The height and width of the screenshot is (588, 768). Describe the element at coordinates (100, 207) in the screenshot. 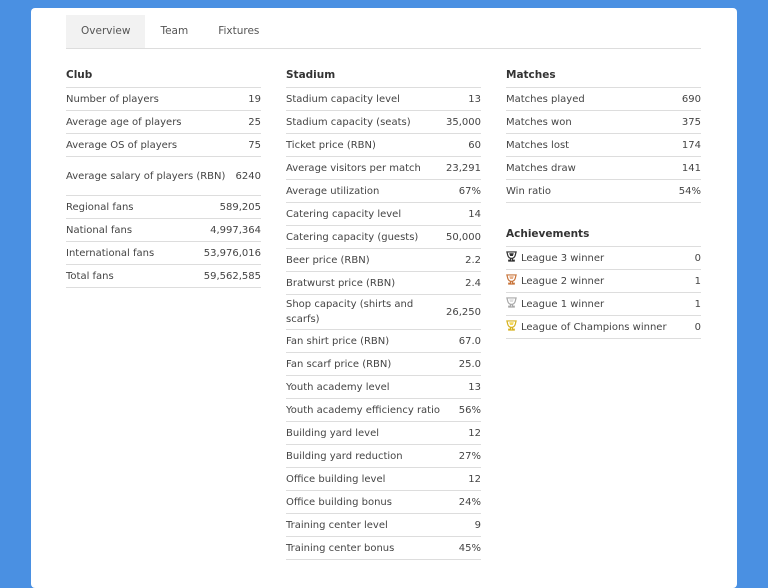

I see `row-label: Regional fans` at that location.